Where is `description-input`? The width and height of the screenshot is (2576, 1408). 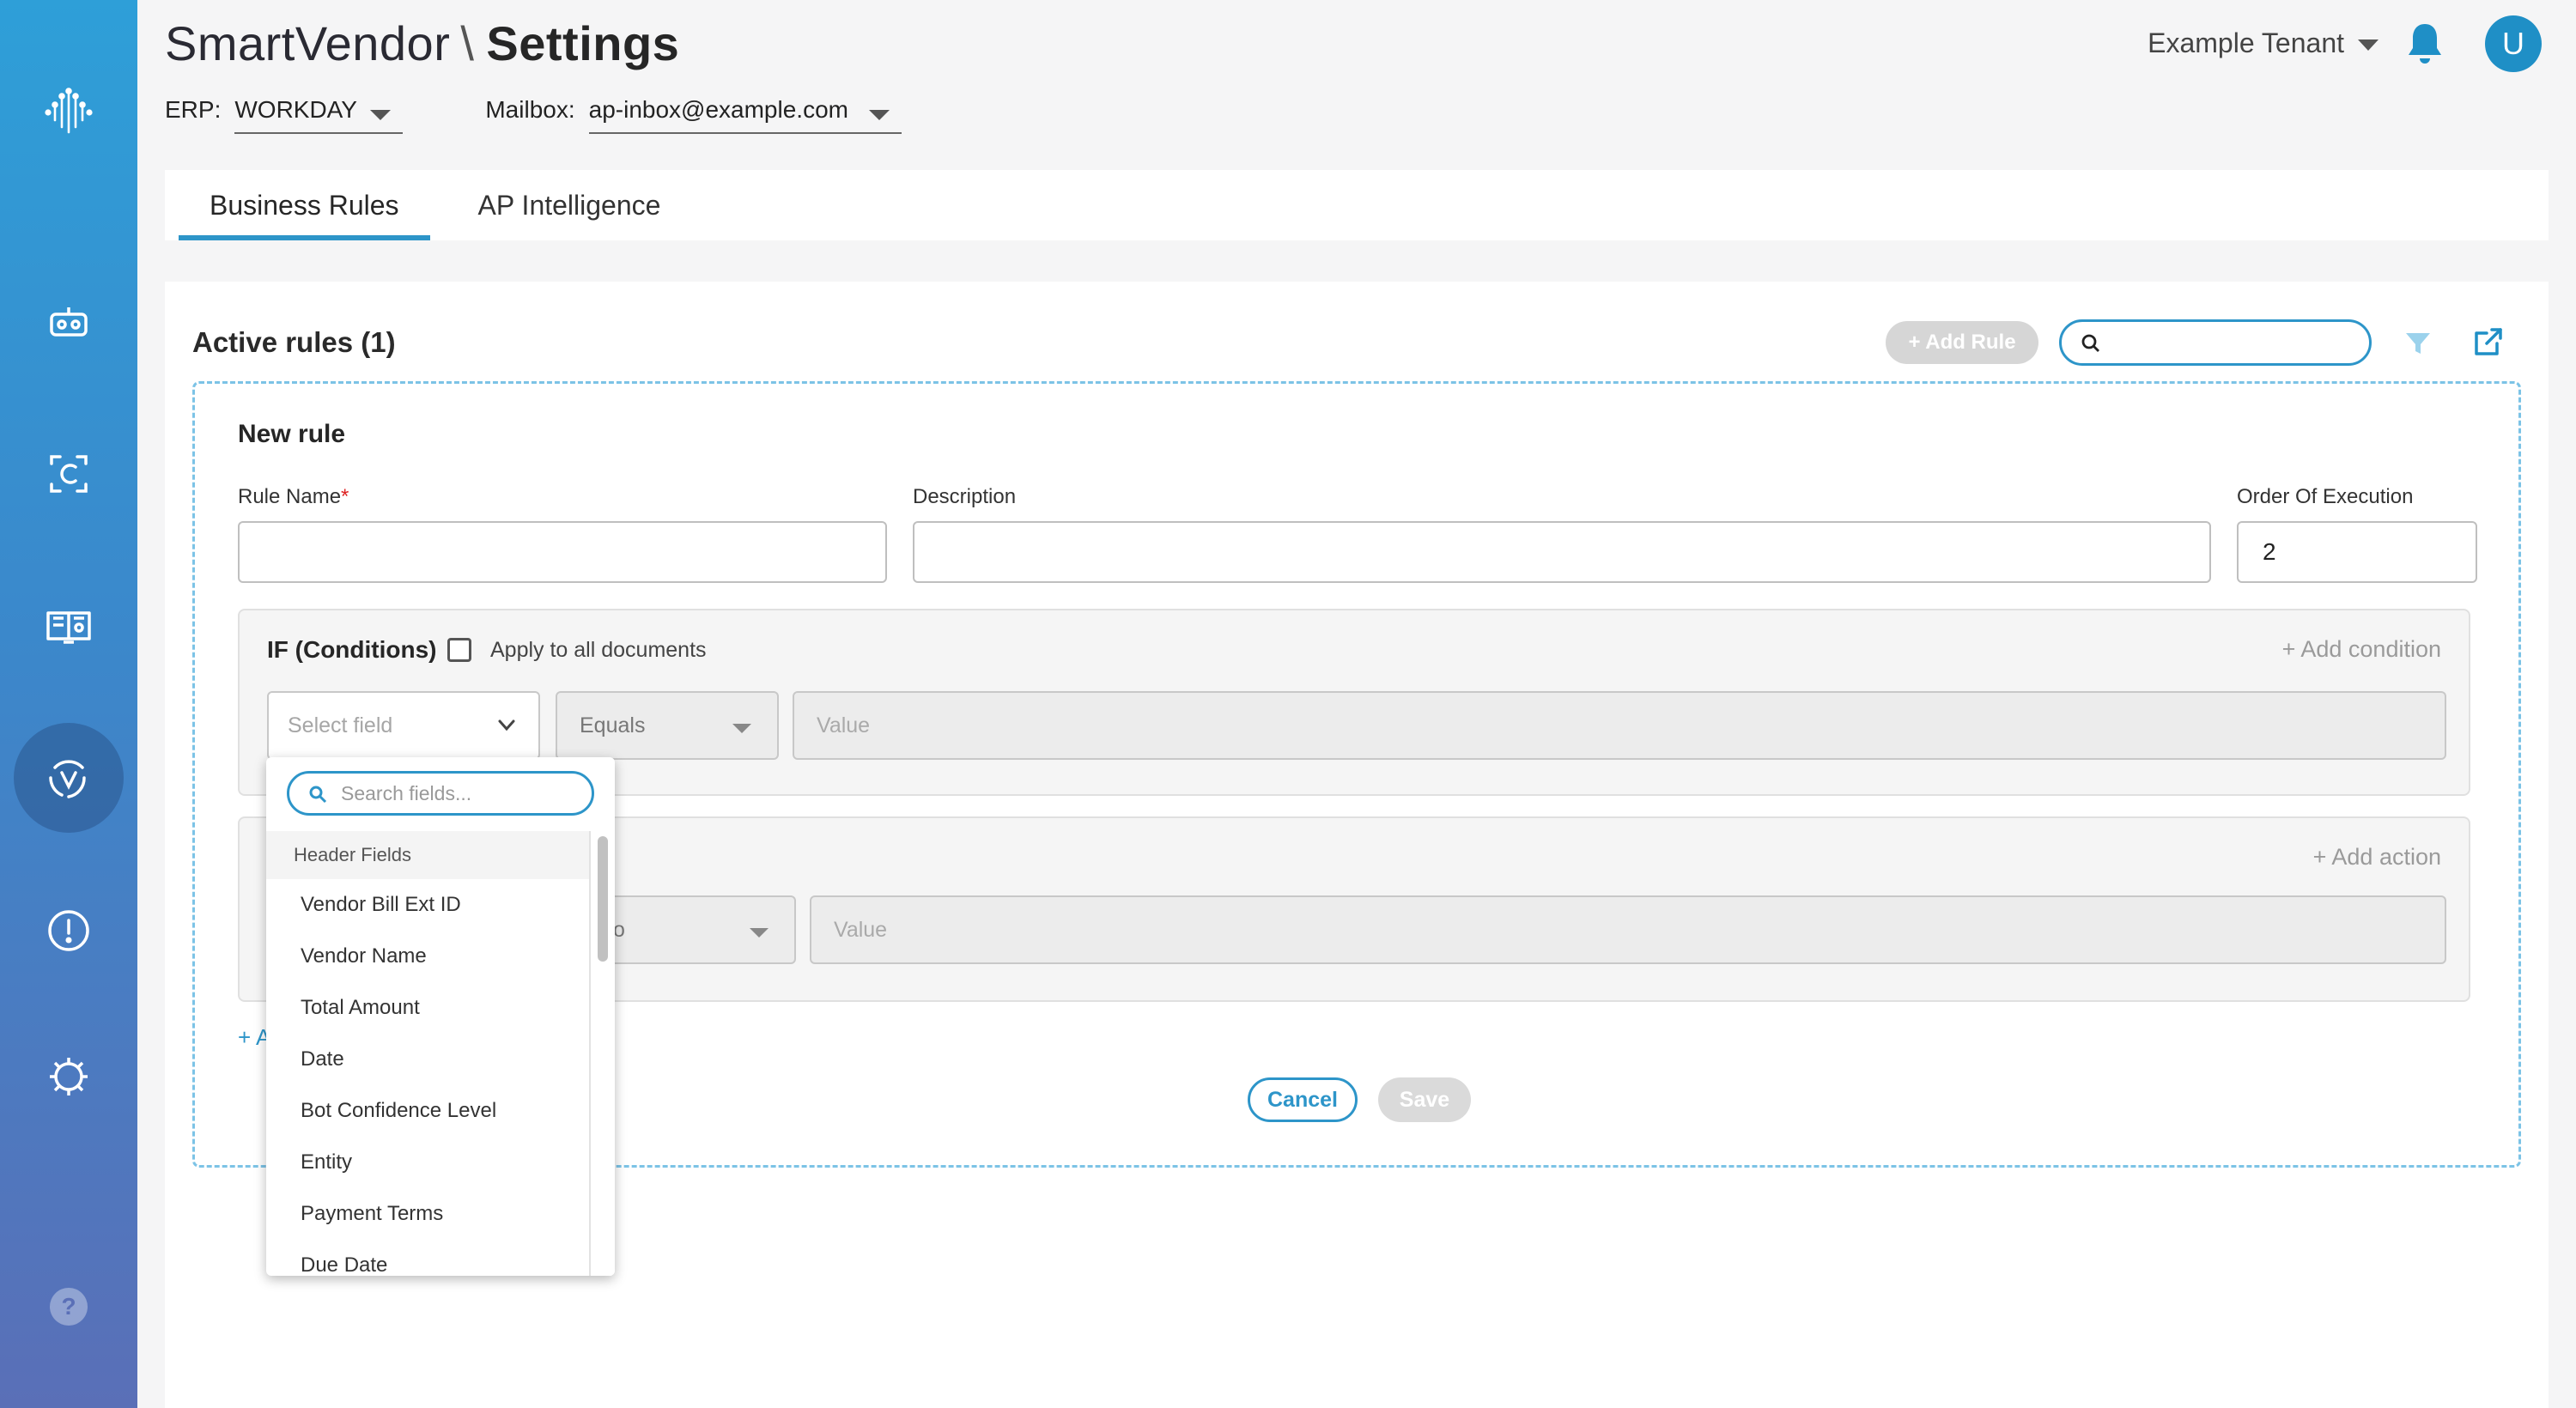
description-input is located at coordinates (1562, 552).